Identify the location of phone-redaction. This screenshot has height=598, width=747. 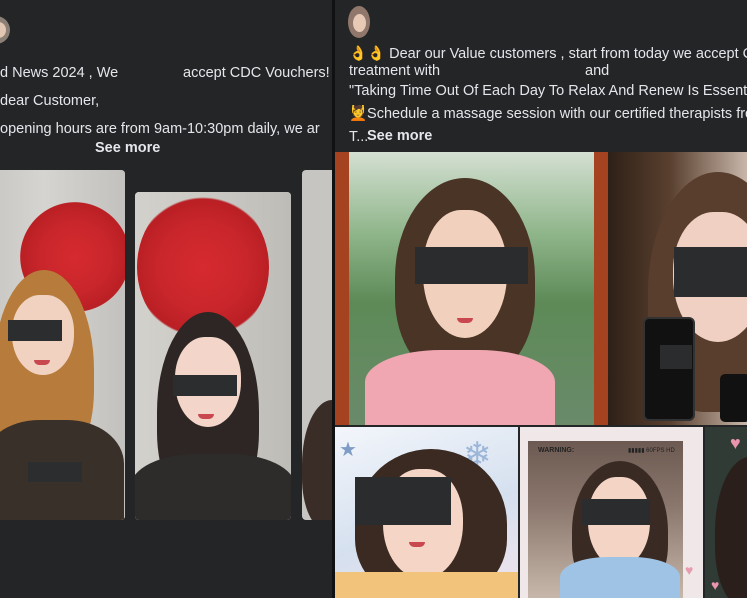
(676, 357).